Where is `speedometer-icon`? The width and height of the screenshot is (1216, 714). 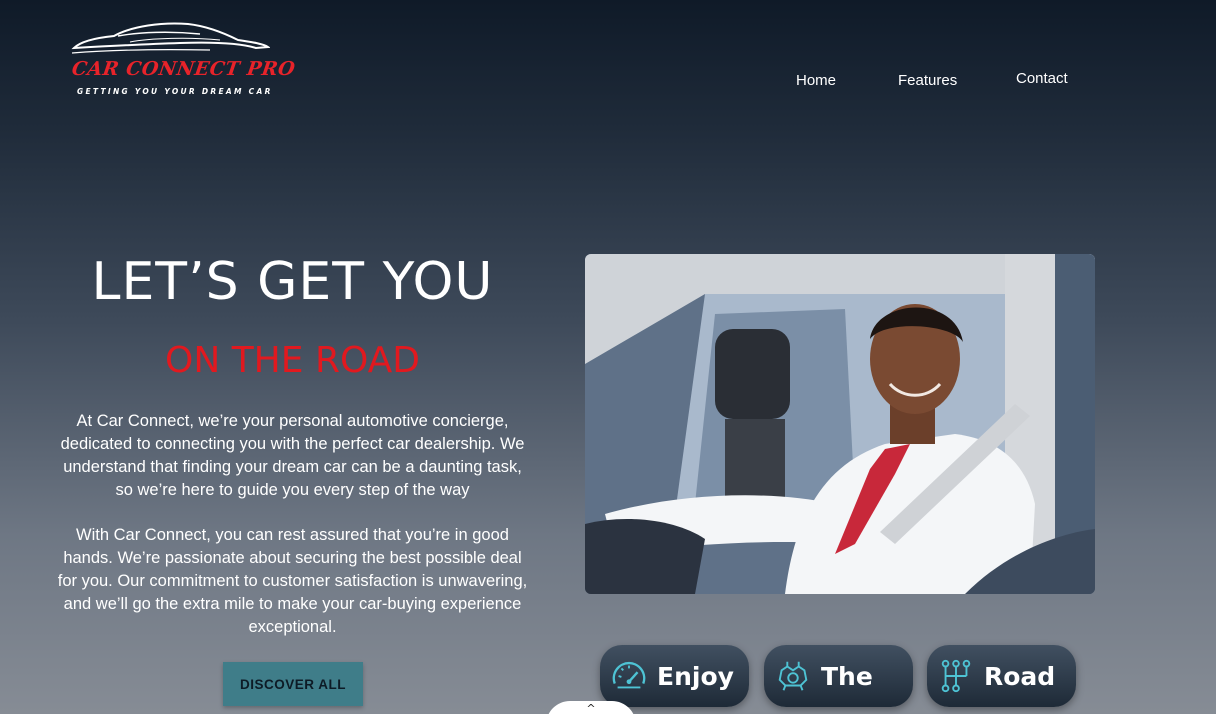
speedometer-icon is located at coordinates (629, 675).